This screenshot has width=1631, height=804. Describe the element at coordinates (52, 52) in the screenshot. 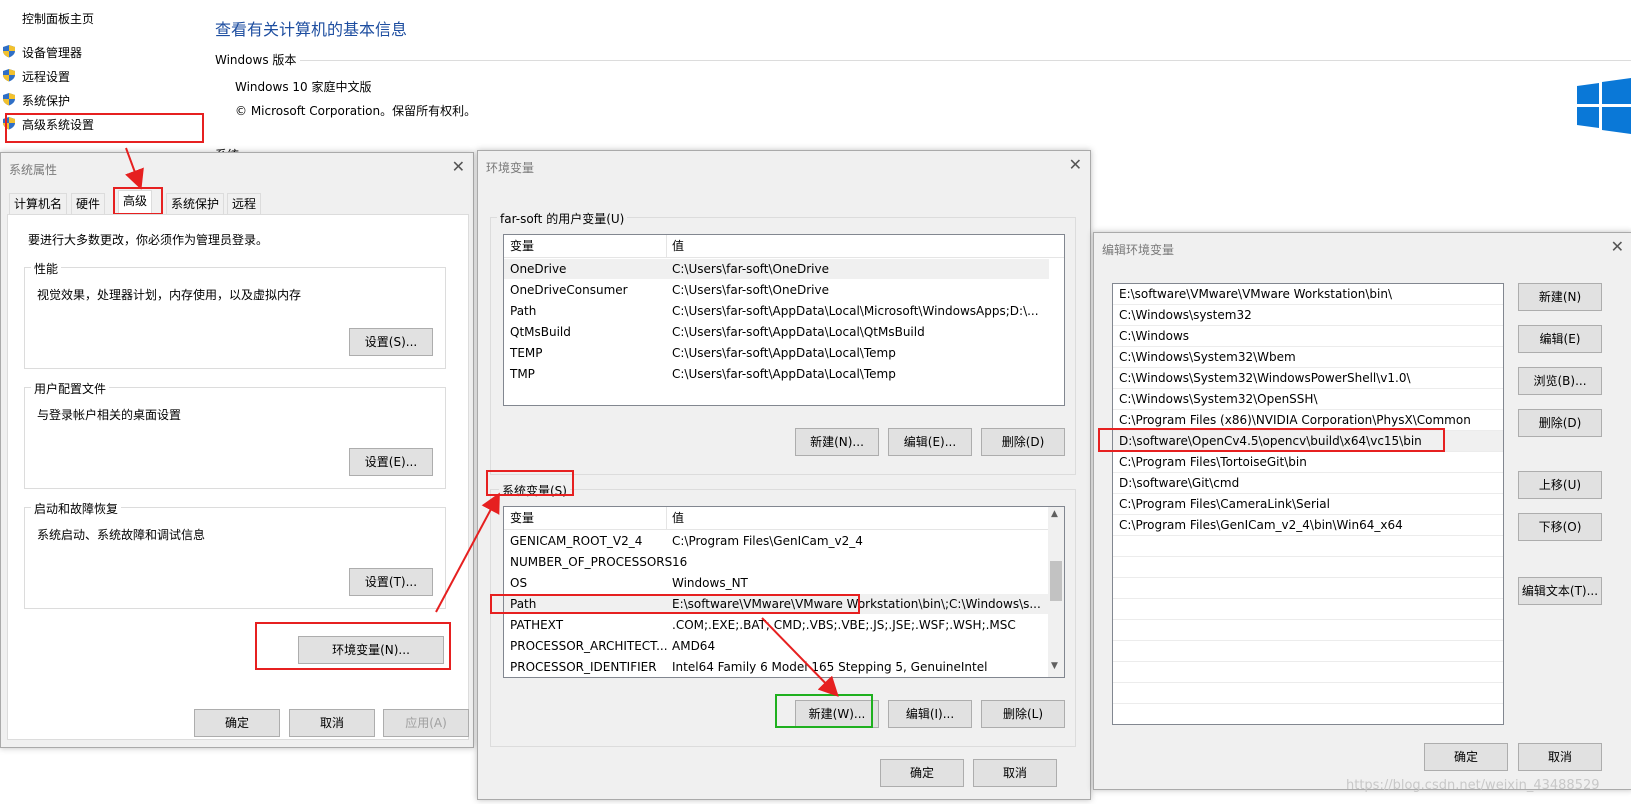

I see `link-device-manager: 设备管理器` at that location.